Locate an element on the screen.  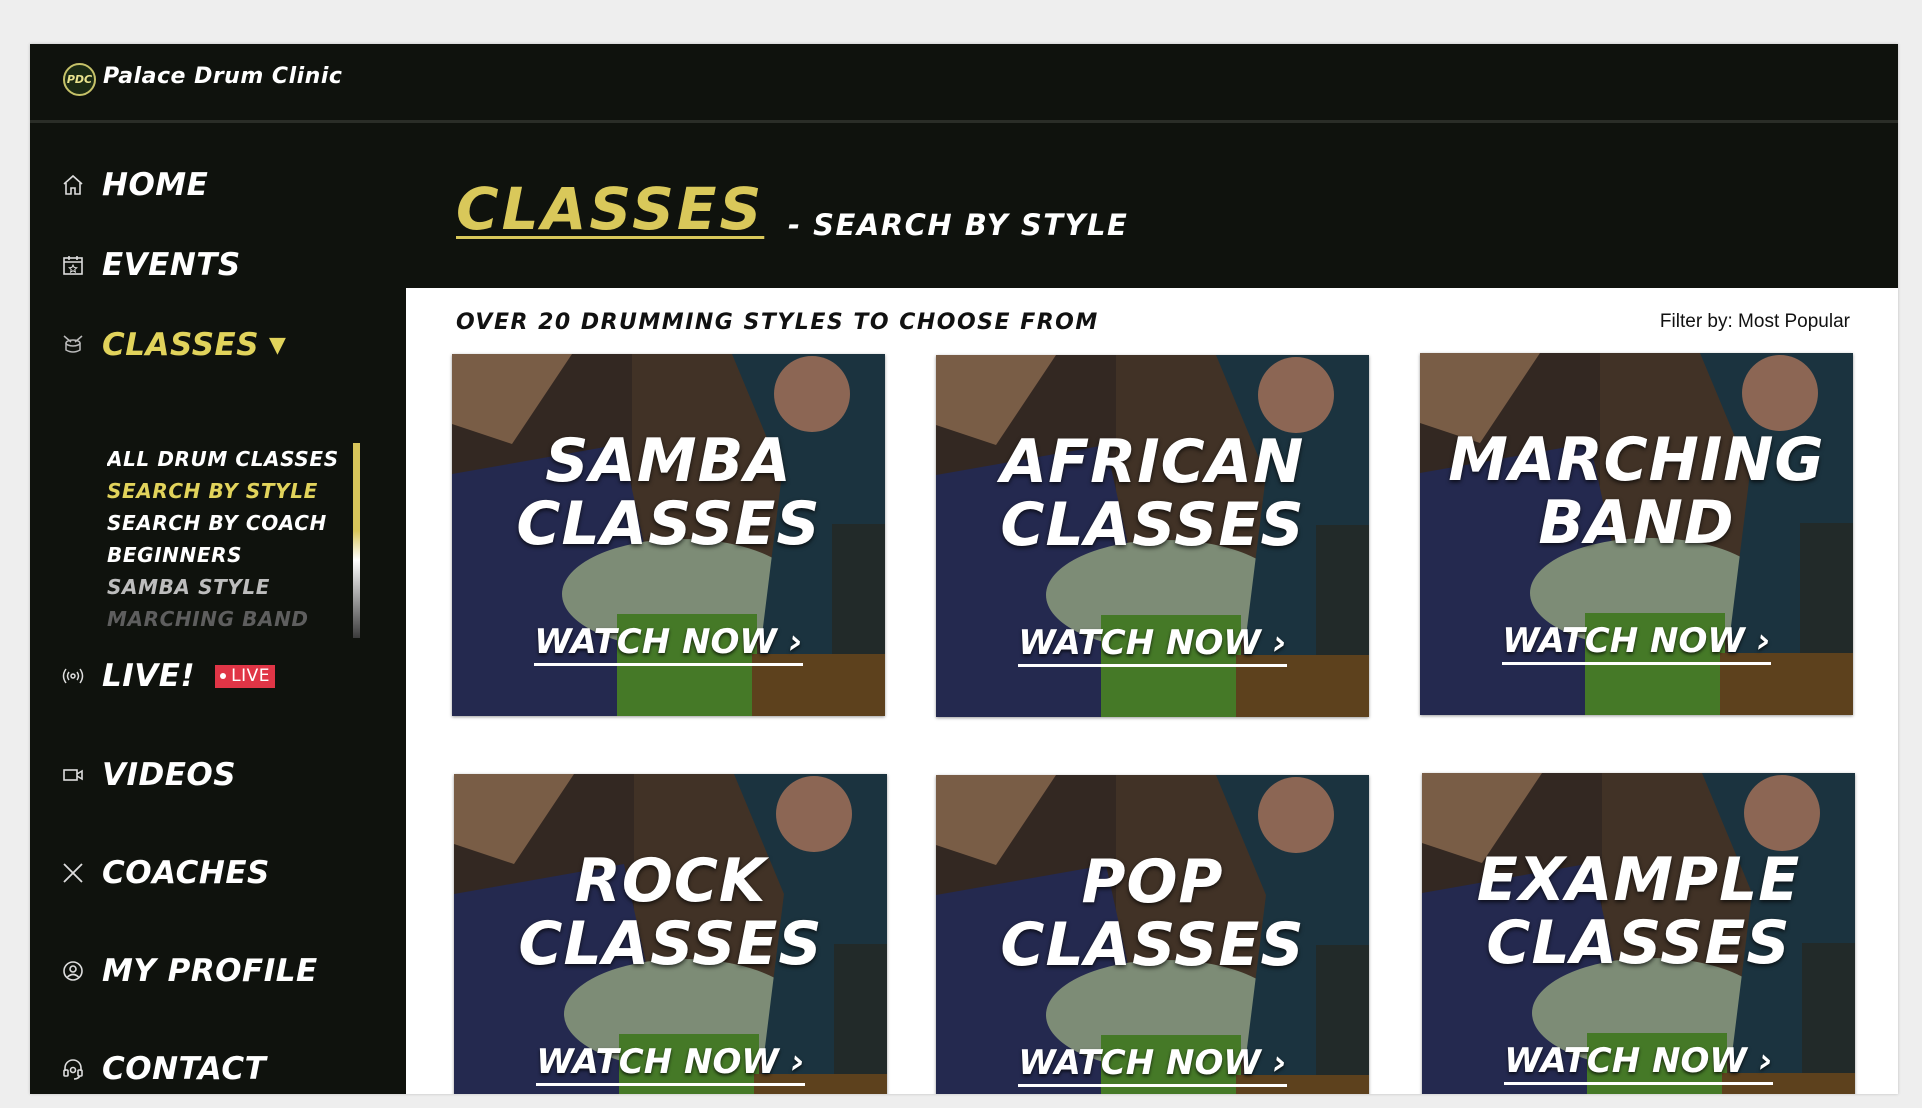
drum-icon is located at coordinates (73, 345).